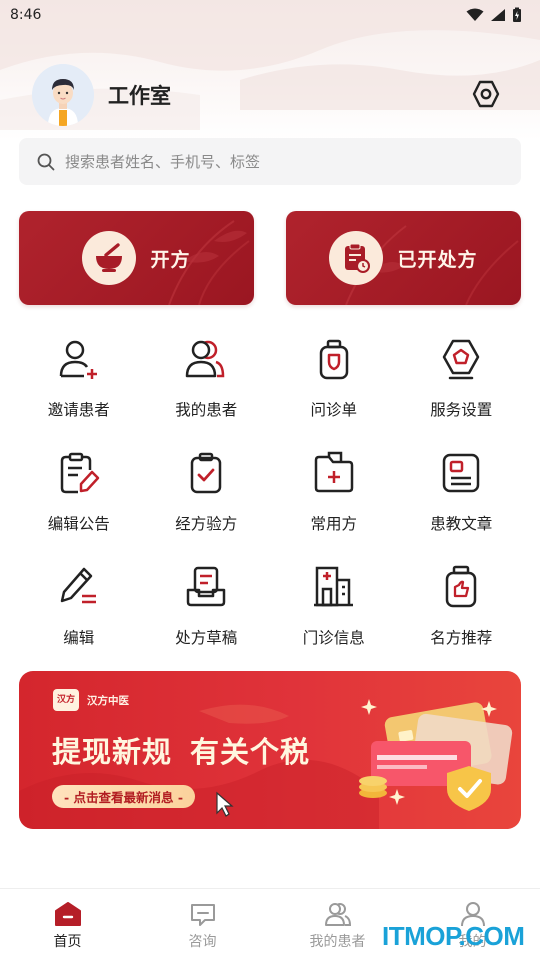  Describe the element at coordinates (202, 915) in the screenshot. I see `chat-icon` at that location.